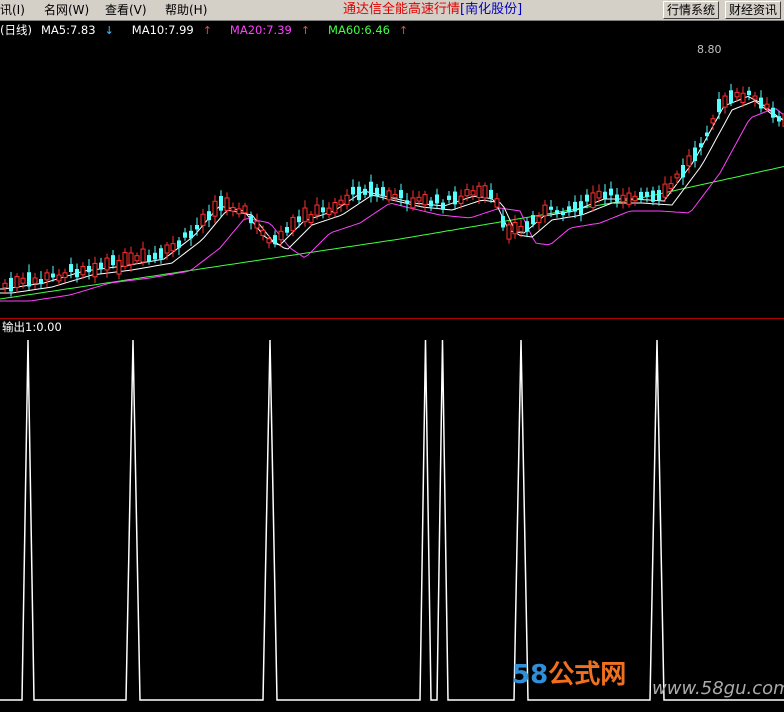 Image resolution: width=784 pixels, height=712 pixels. Describe the element at coordinates (186, 10) in the screenshot. I see `menu-item-help: 帮助(H)` at that location.